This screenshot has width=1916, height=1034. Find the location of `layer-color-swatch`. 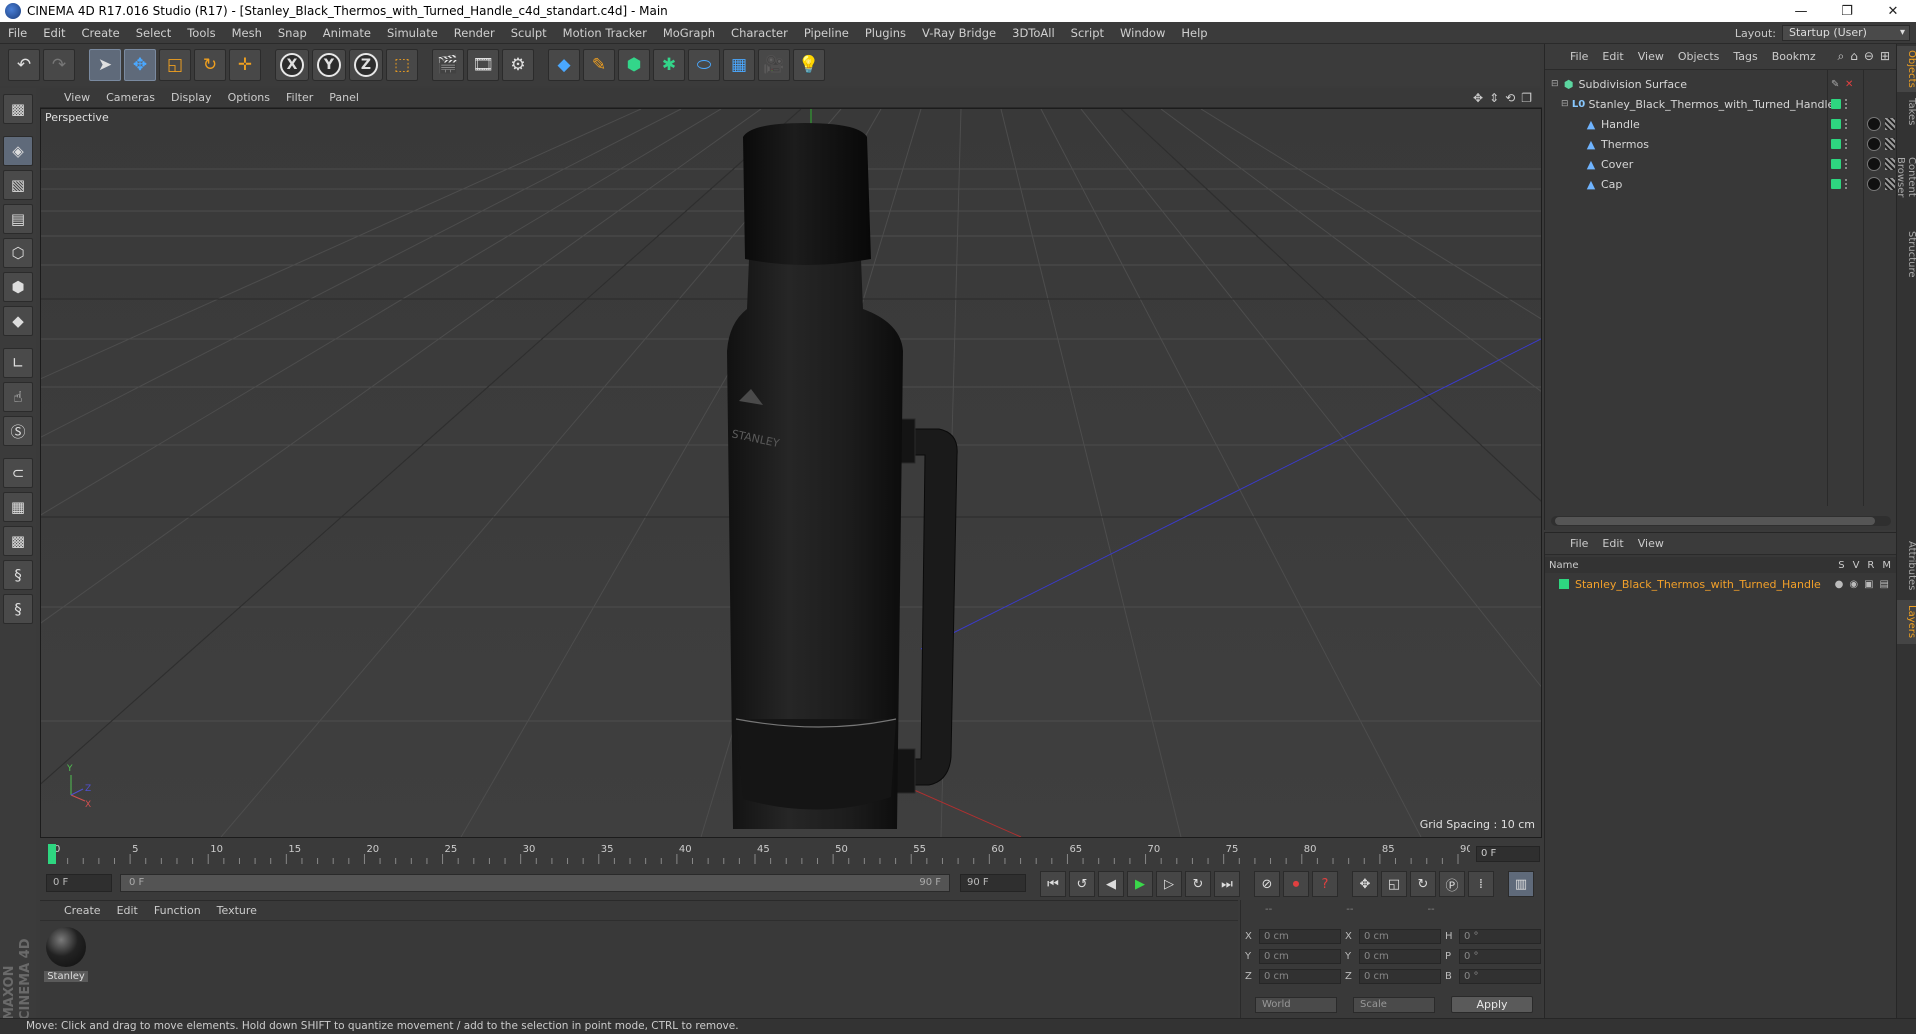

layer-color-swatch is located at coordinates (1564, 584).